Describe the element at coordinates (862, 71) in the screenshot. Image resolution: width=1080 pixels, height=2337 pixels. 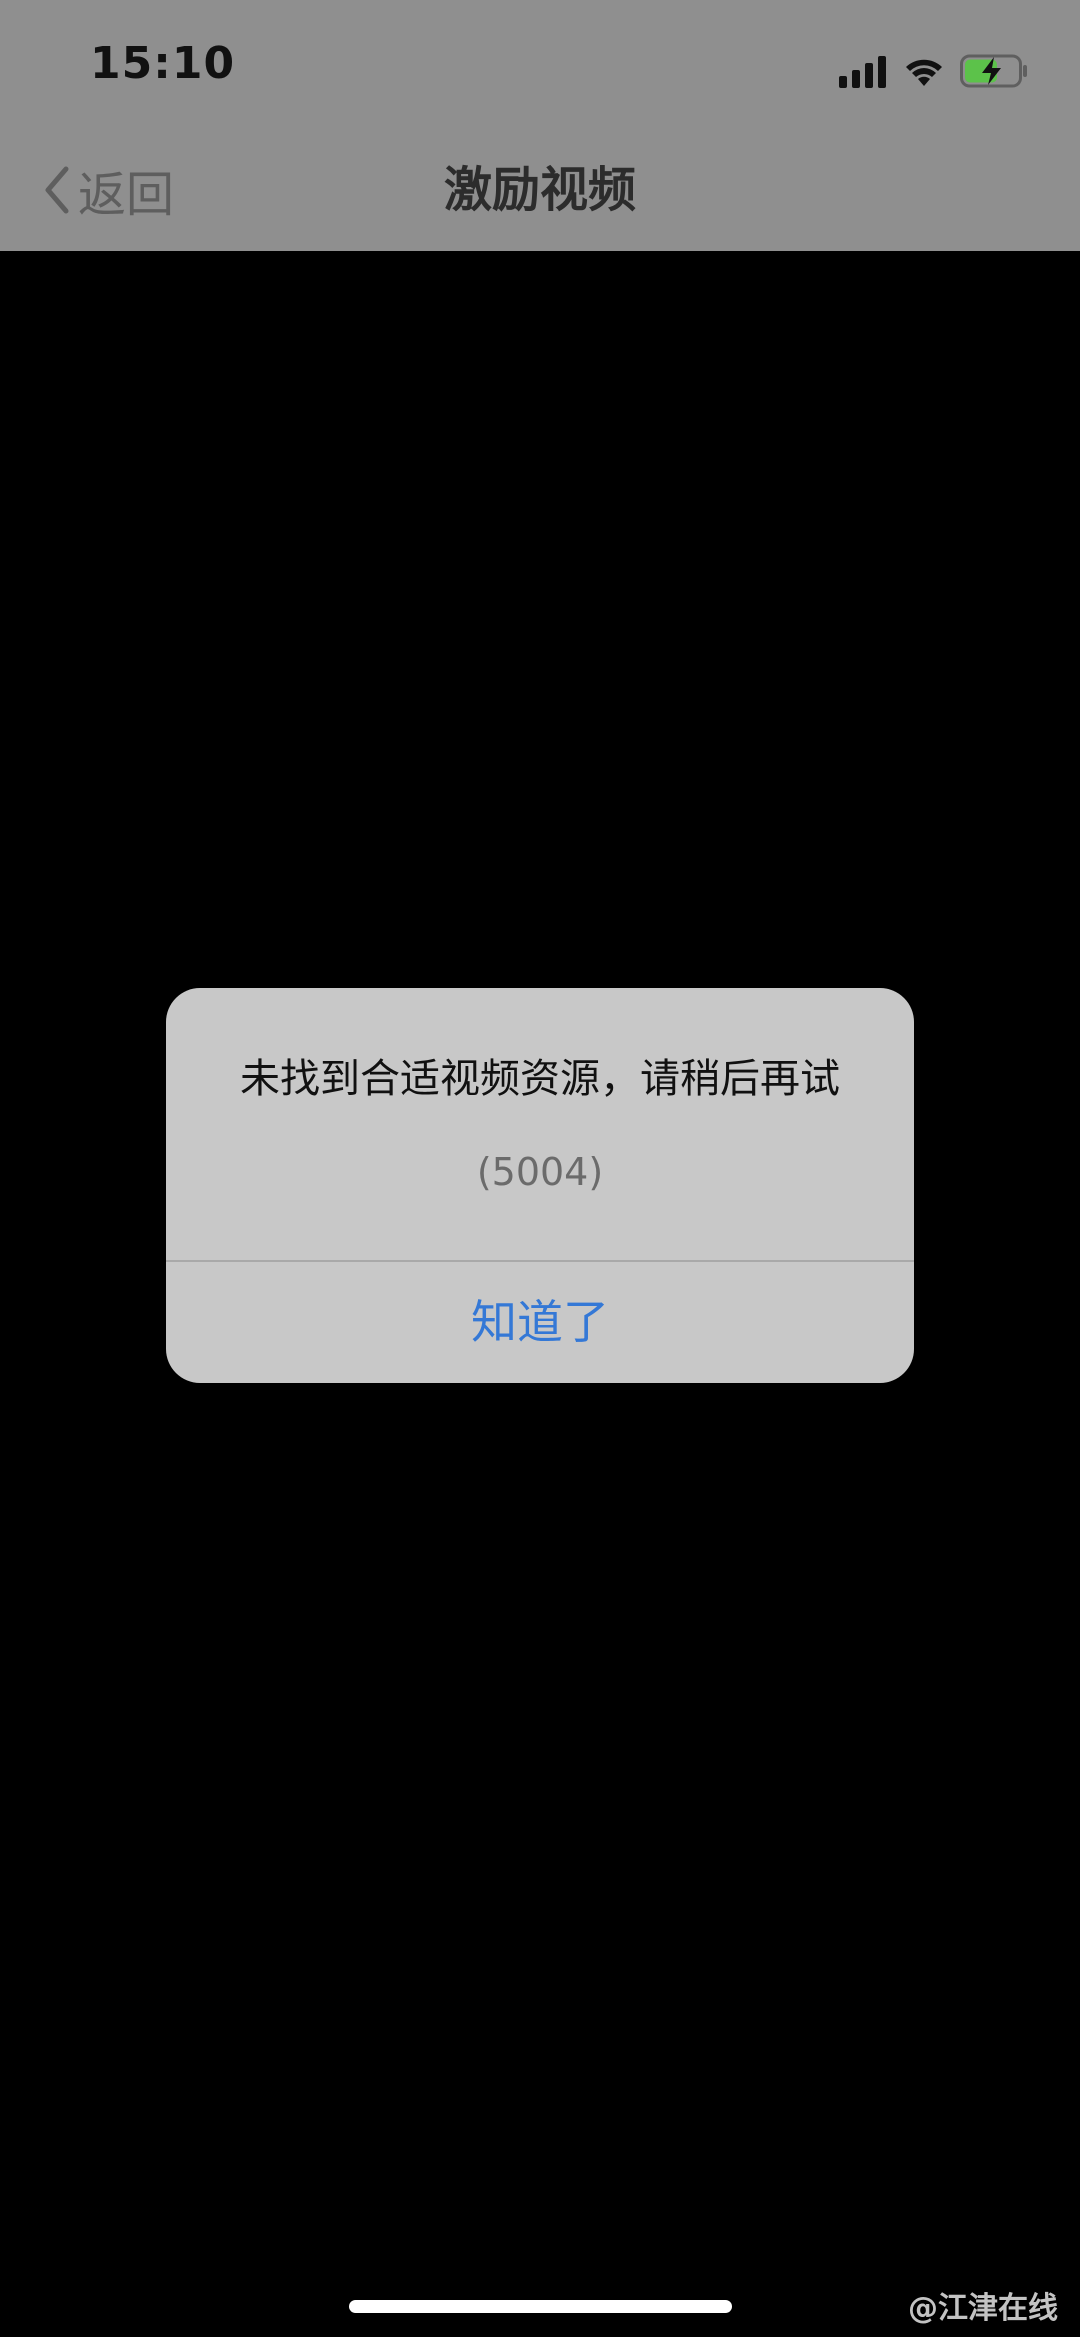
I see `cellular-signal-icon` at that location.